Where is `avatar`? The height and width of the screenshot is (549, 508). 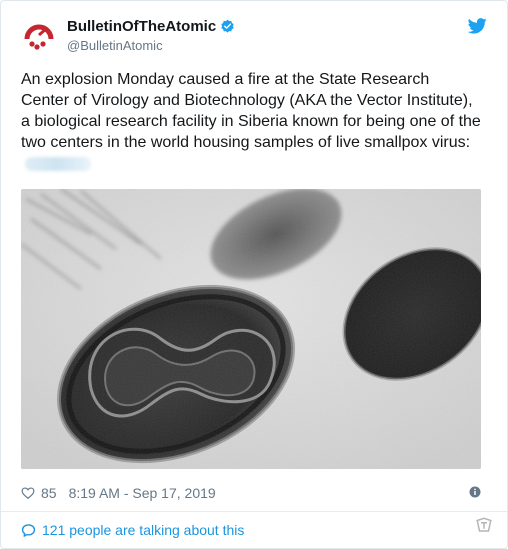 avatar is located at coordinates (39, 35).